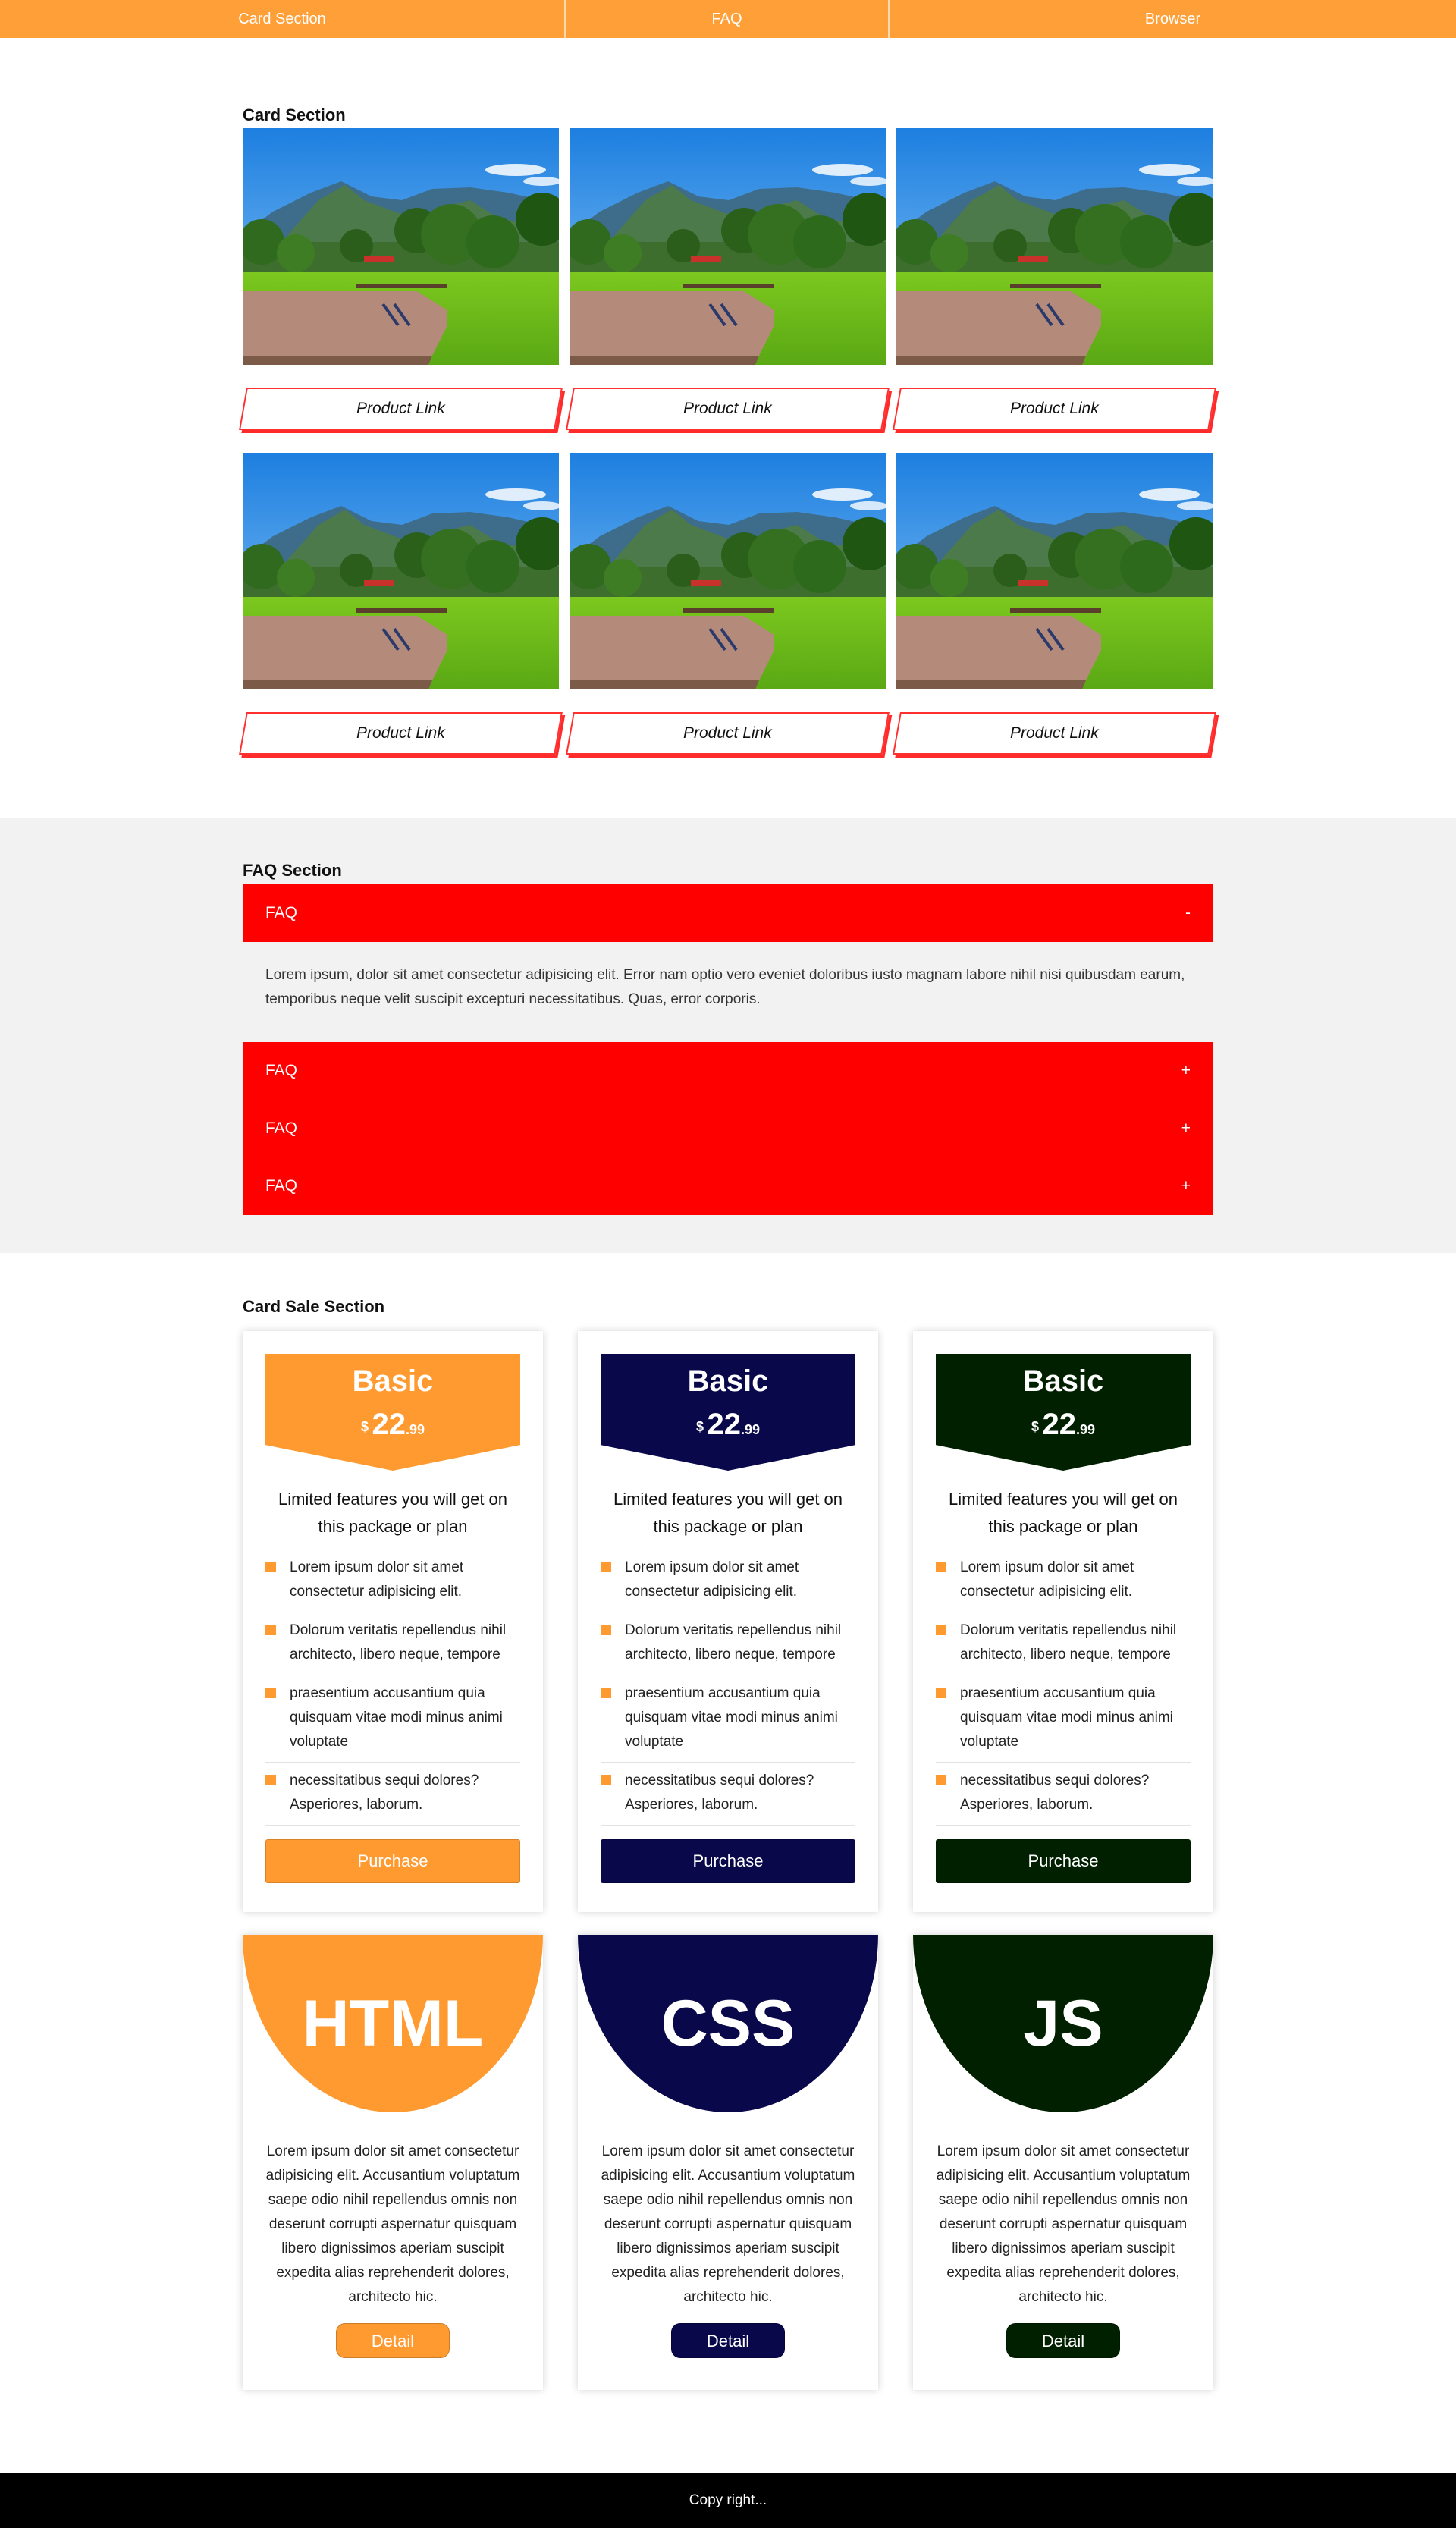  I want to click on nav-browser: Browser, so click(1173, 19).